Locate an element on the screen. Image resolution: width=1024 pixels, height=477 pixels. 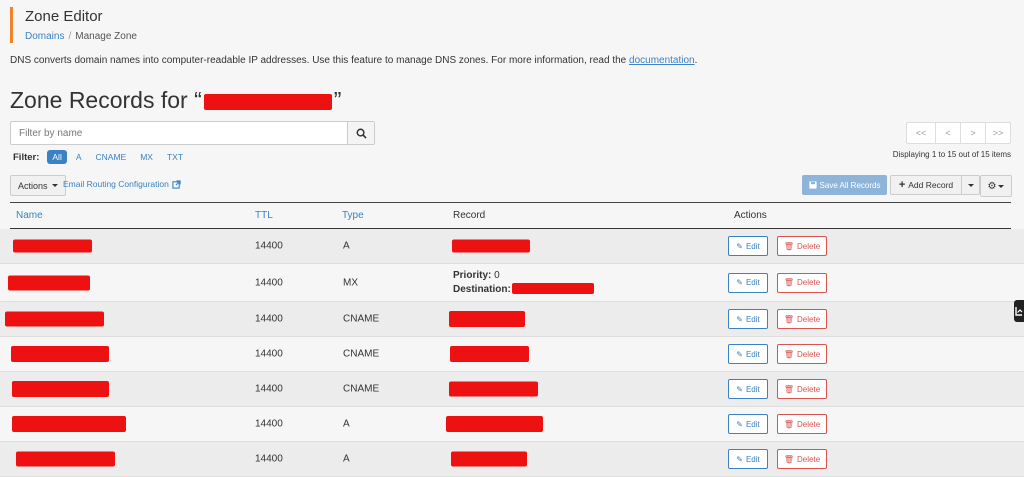
filter-txt: TXT is located at coordinates (175, 157).